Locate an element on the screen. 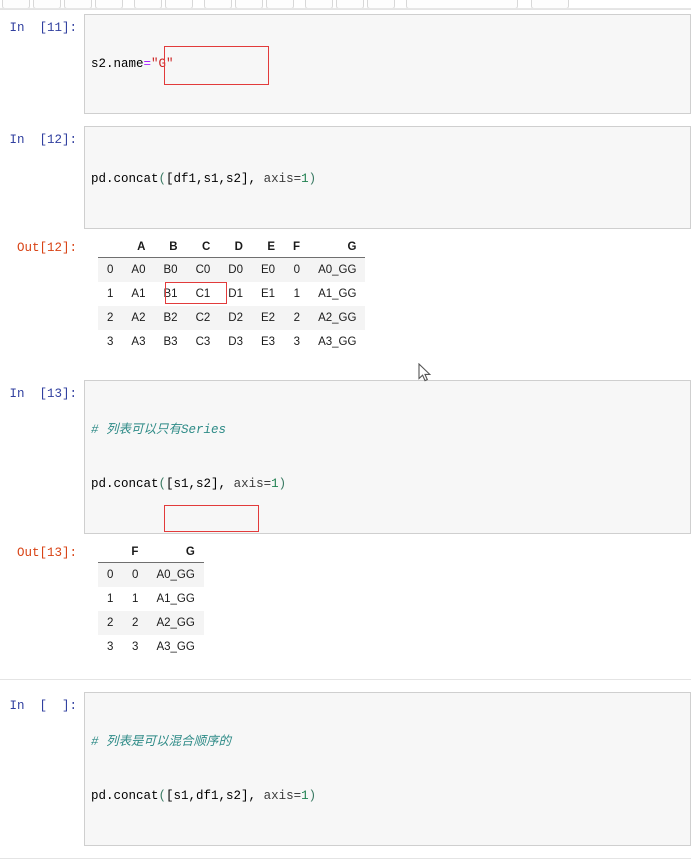 The height and width of the screenshot is (859, 691). dataframe-cell-F-3: 3 is located at coordinates (135, 647).